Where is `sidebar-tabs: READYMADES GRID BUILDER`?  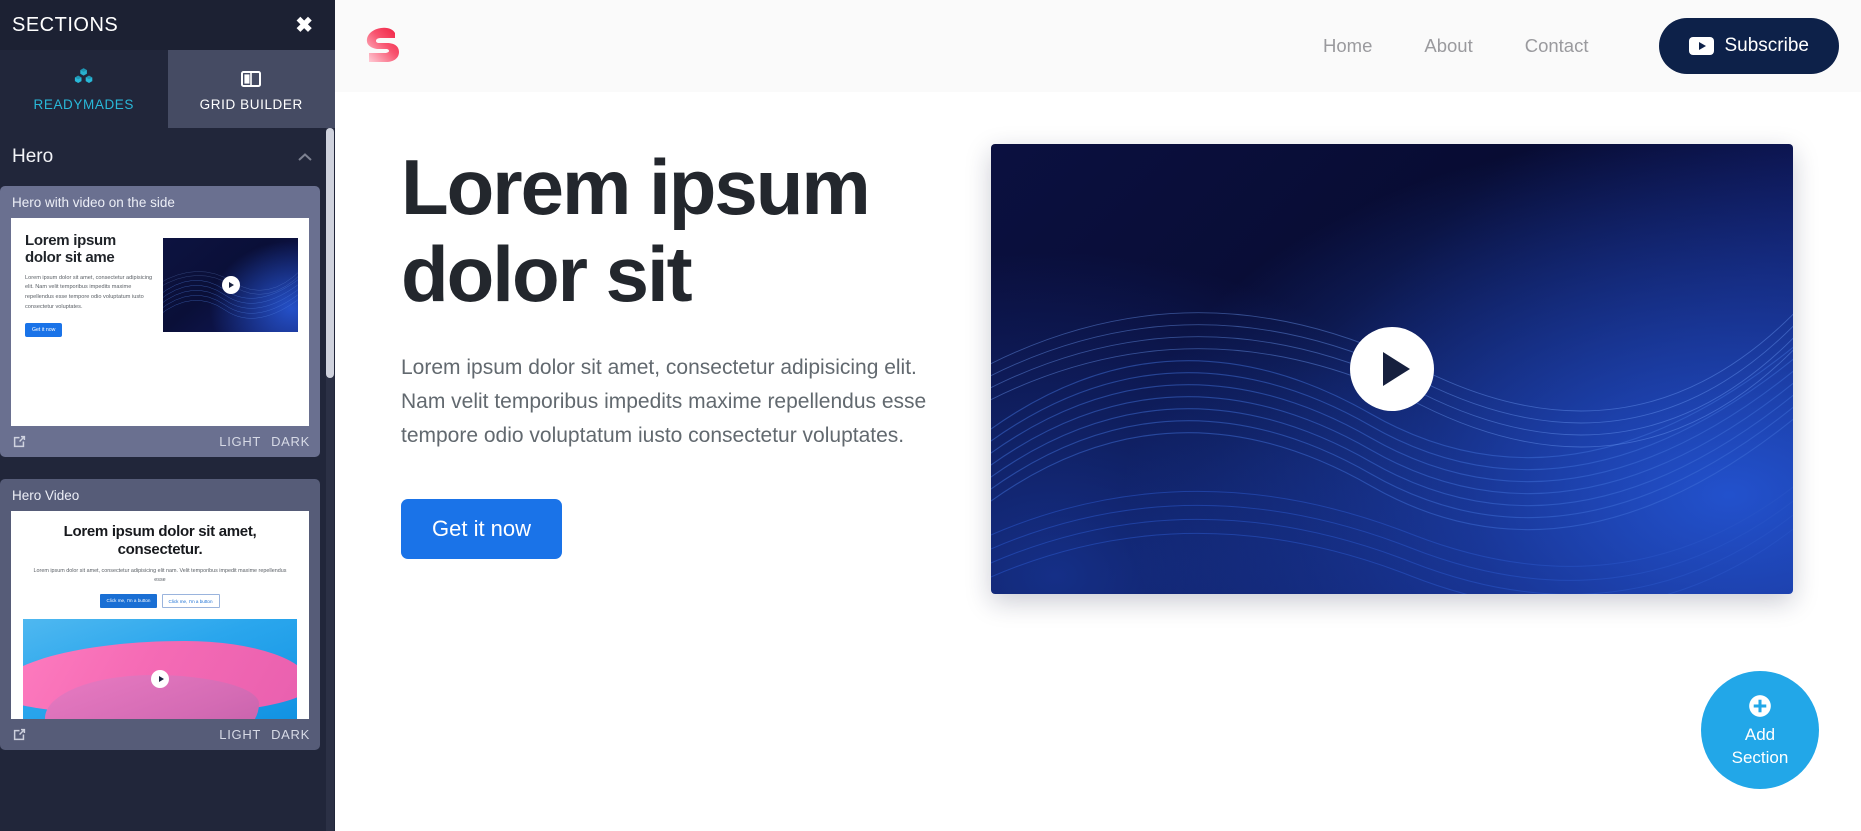 sidebar-tabs: READYMADES GRID BUILDER is located at coordinates (167, 89).